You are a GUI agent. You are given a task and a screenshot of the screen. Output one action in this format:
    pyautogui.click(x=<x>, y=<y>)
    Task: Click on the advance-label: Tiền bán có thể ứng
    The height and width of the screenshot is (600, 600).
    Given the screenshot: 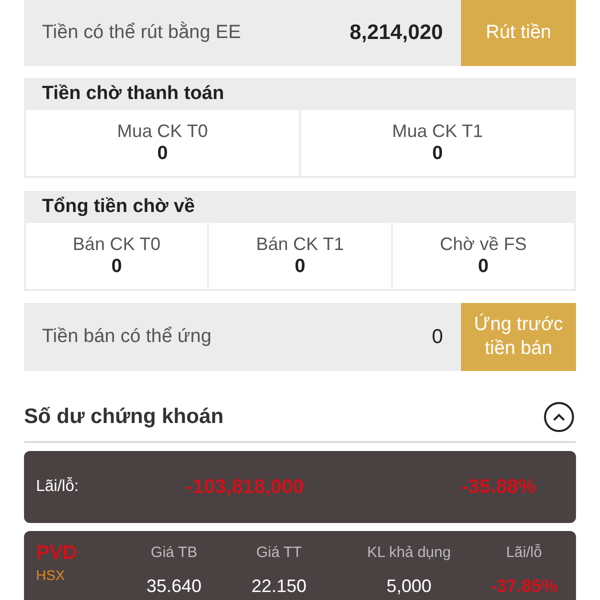 What is the action you would take?
    pyautogui.click(x=126, y=336)
    